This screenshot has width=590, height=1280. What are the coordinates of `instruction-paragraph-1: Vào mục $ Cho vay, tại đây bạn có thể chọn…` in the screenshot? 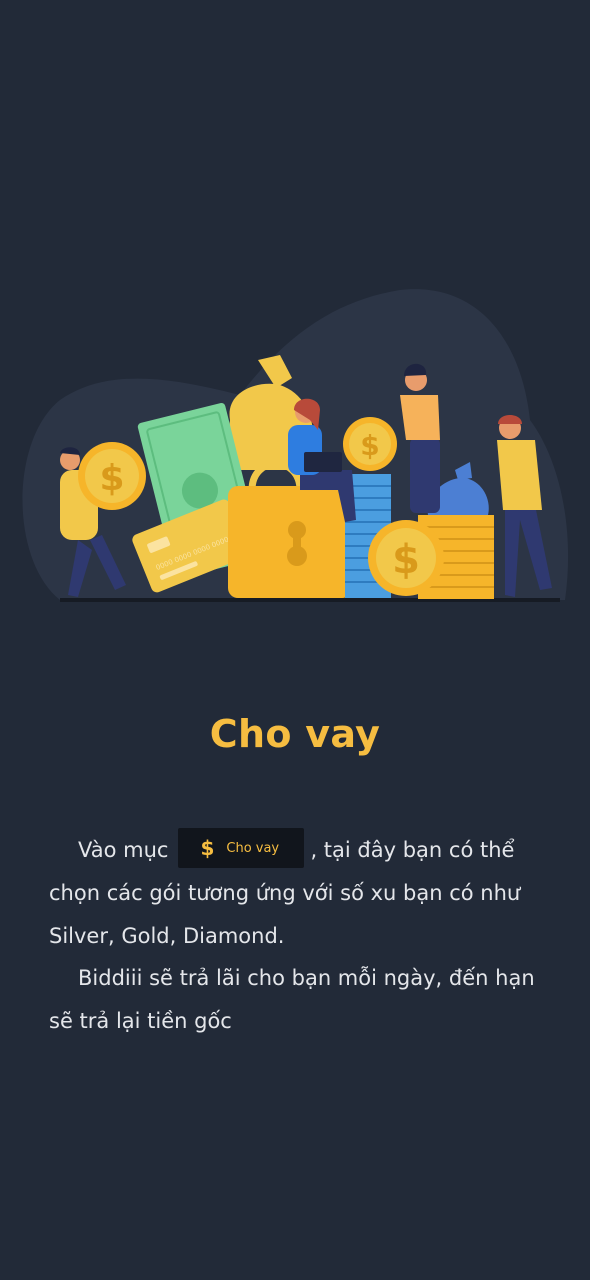 It's located at (306, 893).